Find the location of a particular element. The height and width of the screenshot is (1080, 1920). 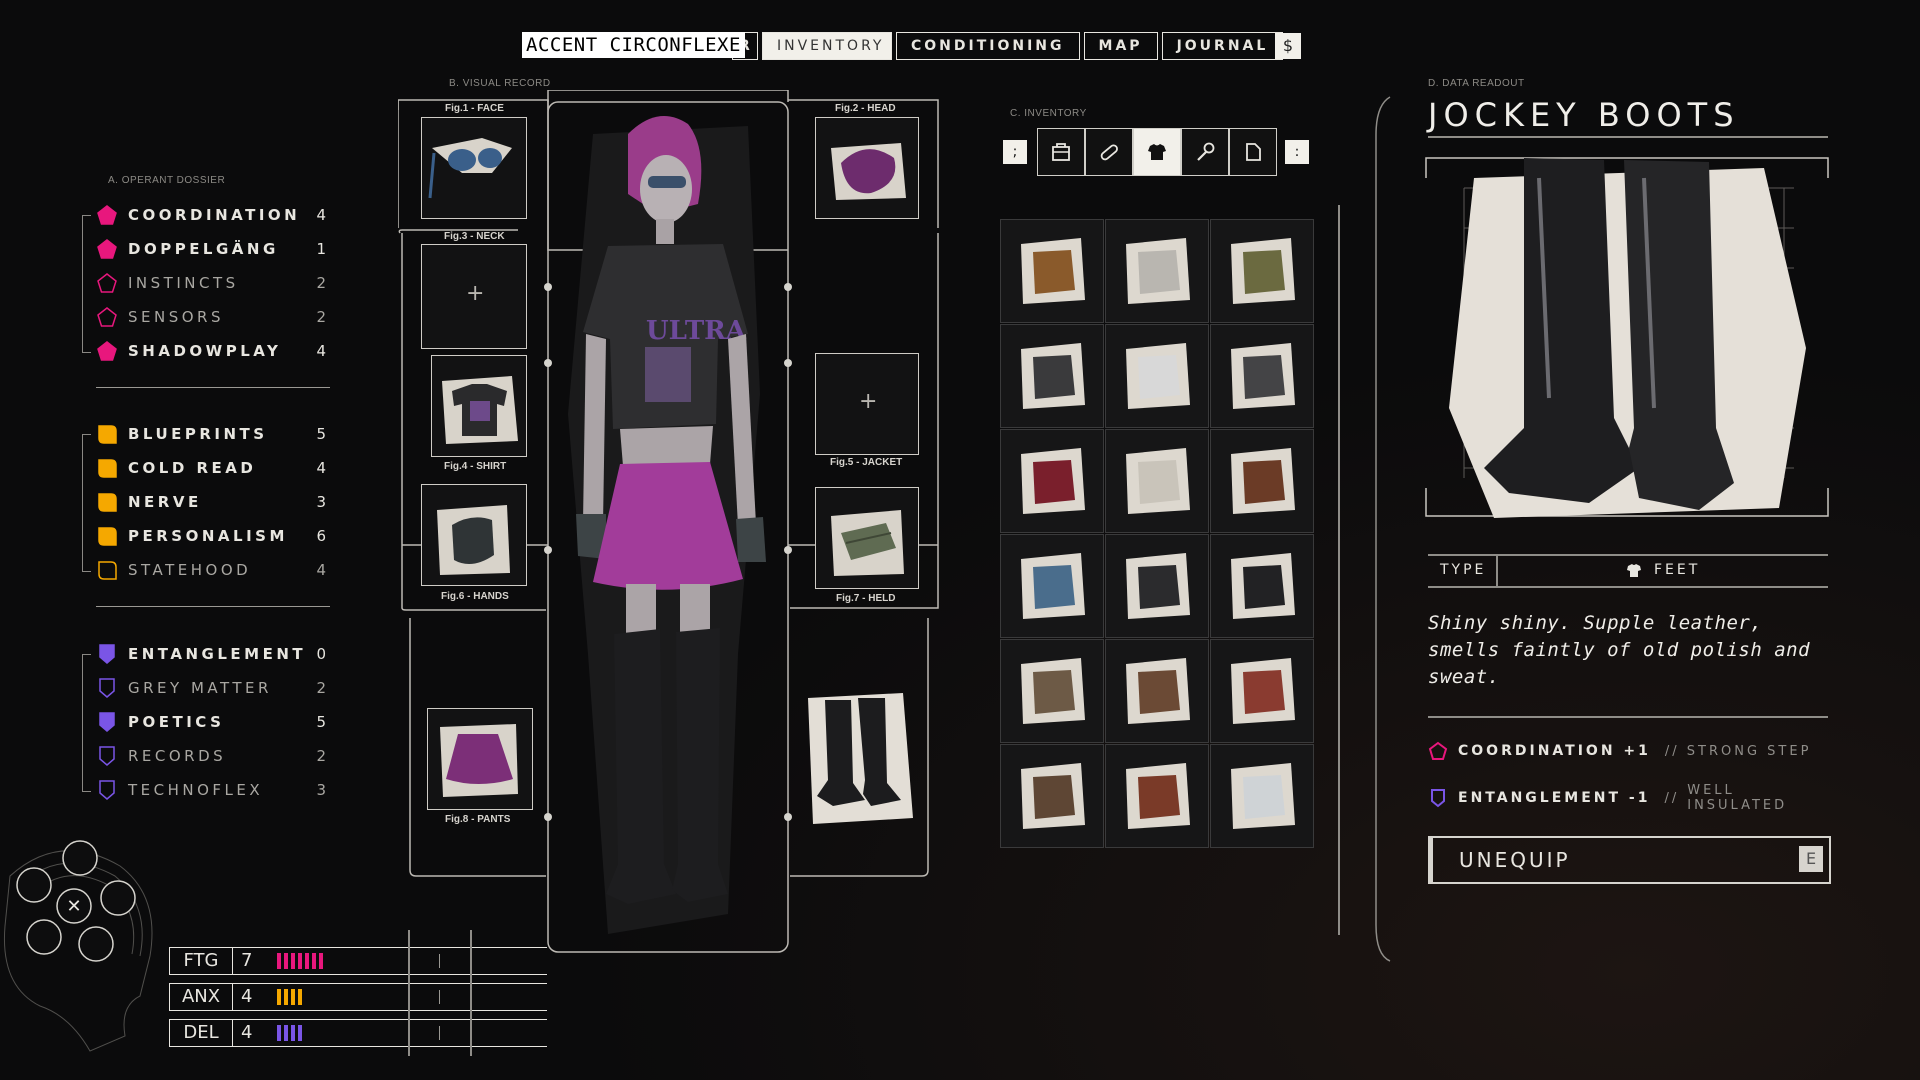

sunglasses-icon is located at coordinates (470, 168).